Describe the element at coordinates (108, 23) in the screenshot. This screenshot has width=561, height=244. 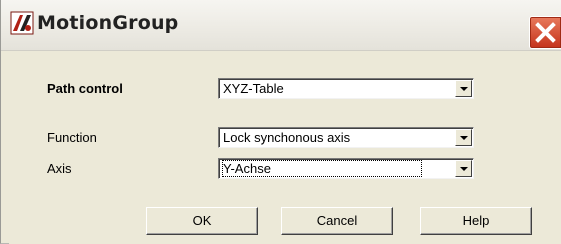
I see `window-title: MotionGroup` at that location.